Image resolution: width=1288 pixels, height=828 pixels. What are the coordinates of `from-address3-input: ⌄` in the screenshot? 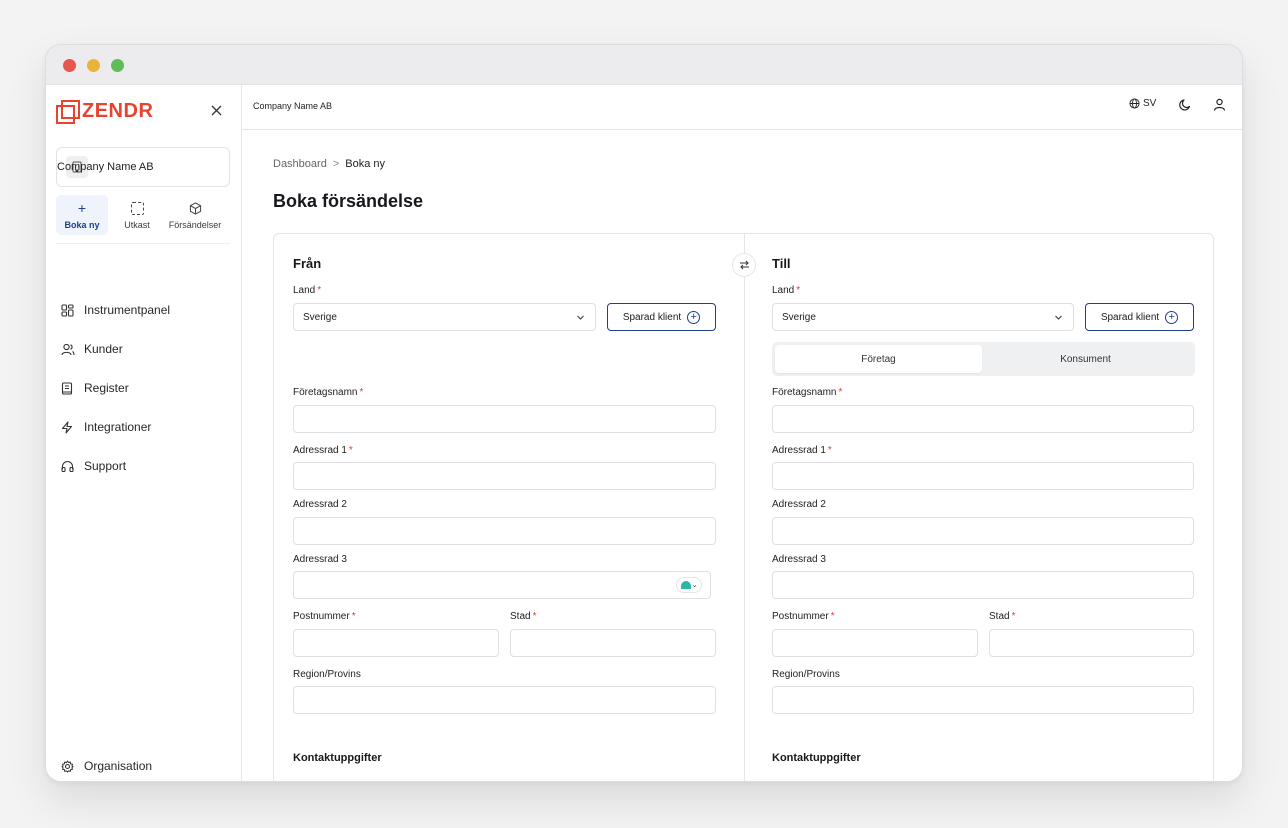 It's located at (502, 585).